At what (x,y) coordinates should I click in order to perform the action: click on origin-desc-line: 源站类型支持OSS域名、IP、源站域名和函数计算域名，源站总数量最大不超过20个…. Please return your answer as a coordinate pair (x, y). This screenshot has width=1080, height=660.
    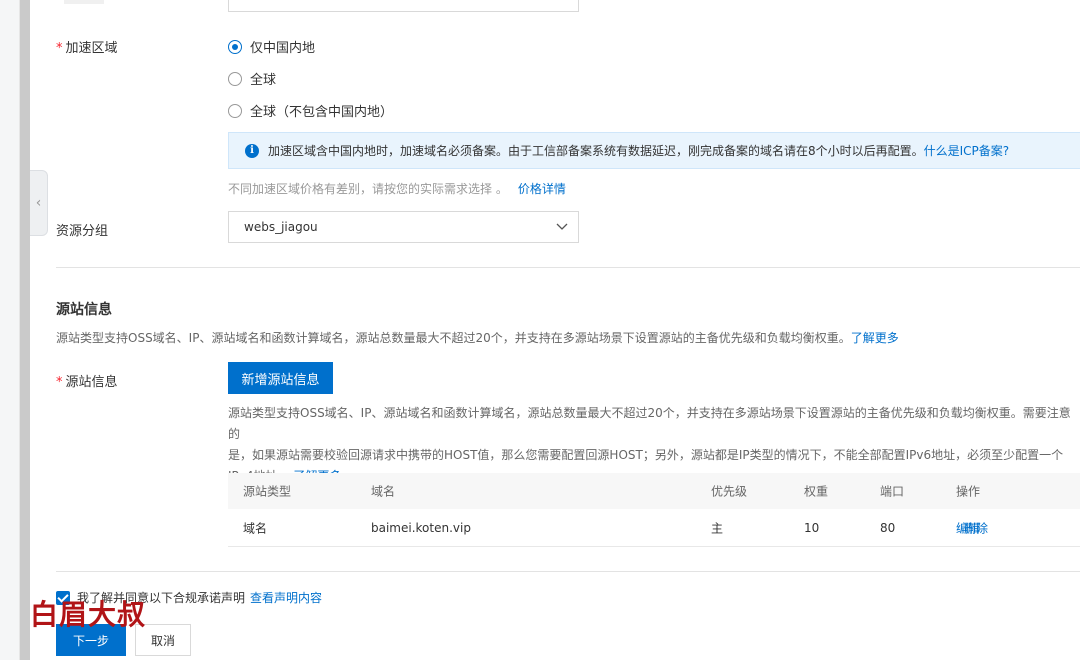
    Looking at the image, I should click on (649, 423).